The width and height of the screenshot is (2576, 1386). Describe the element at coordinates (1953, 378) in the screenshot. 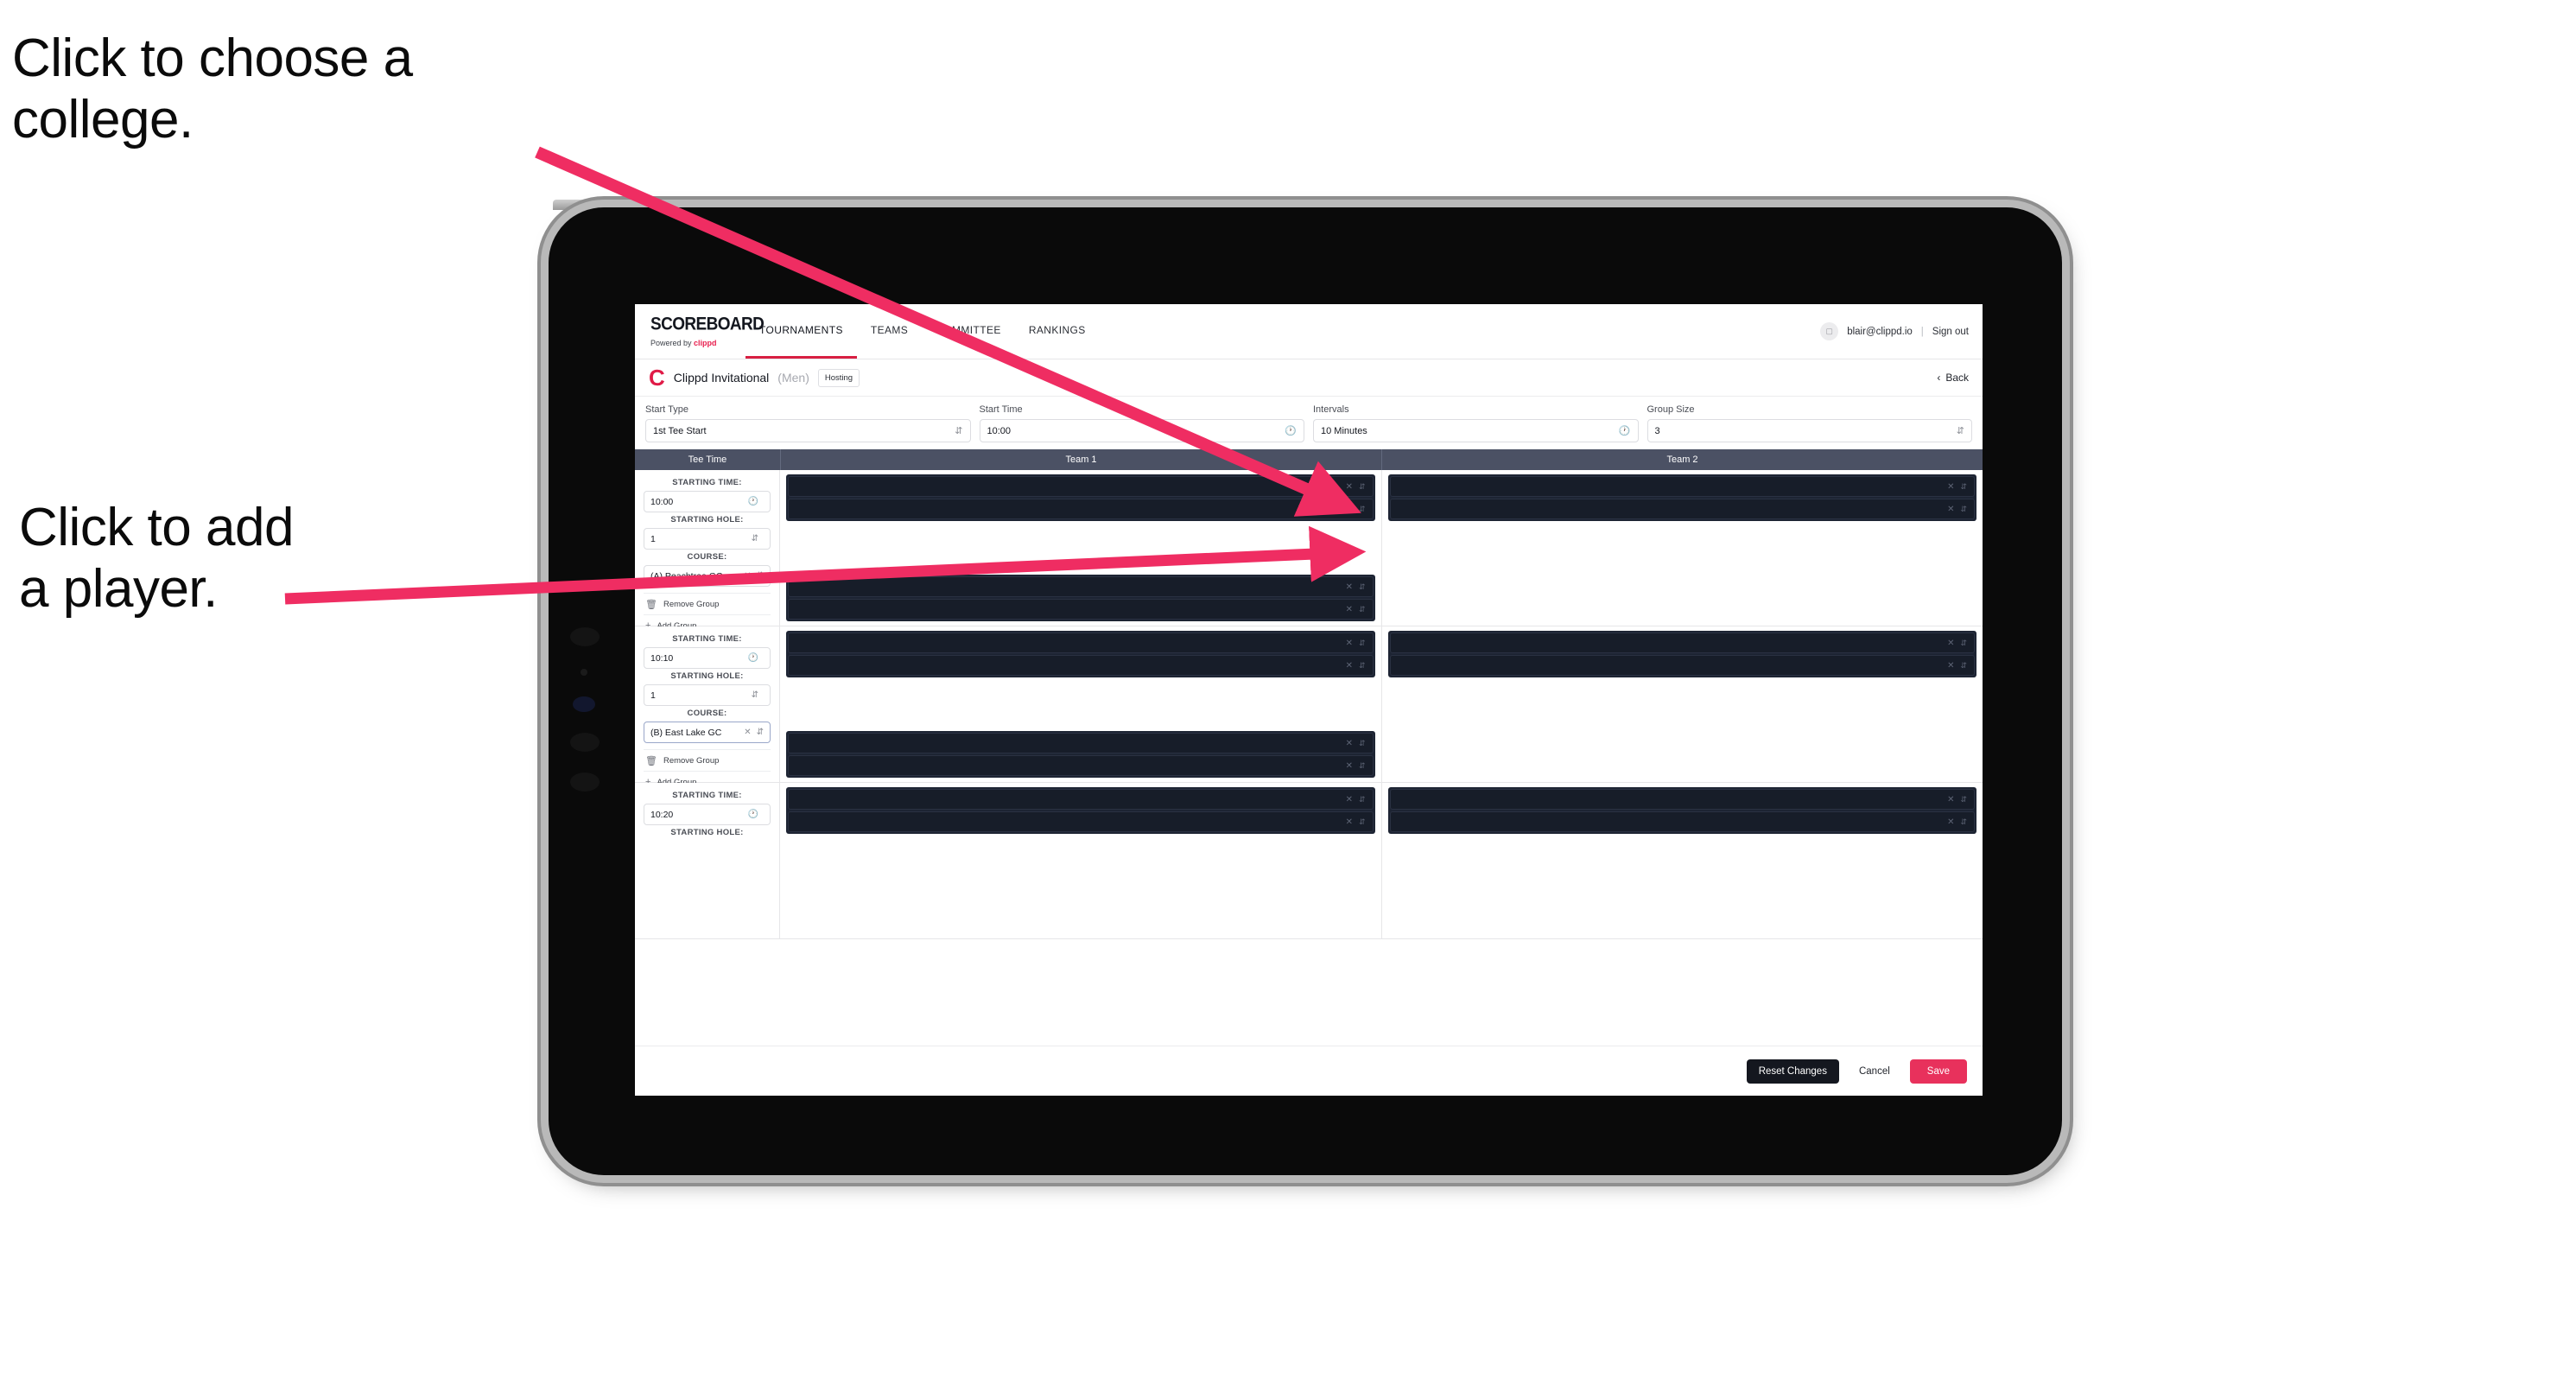

I see `back-button: ‹ Back` at that location.